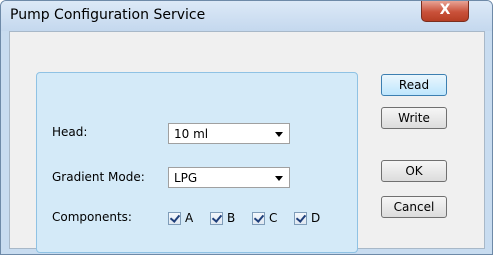 The width and height of the screenshot is (493, 255). What do you see at coordinates (246, 16) in the screenshot?
I see `title-bar: Pump Configuration Service X` at bounding box center [246, 16].